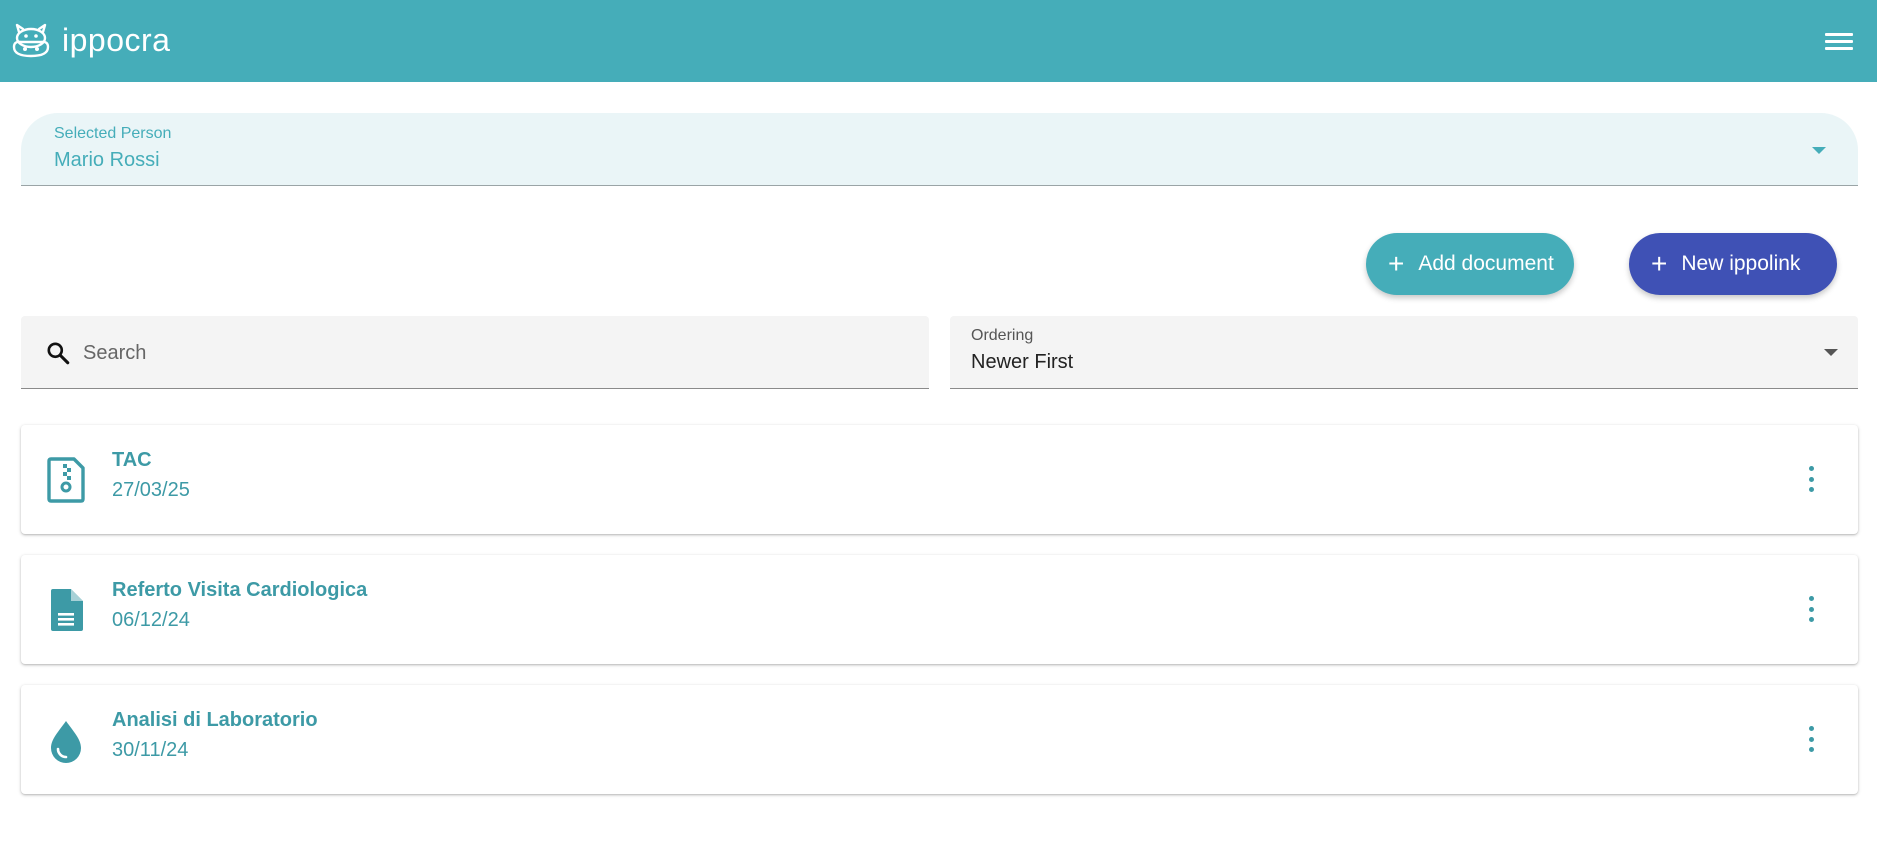 Image resolution: width=1877 pixels, height=846 pixels. I want to click on blood-drop-icon, so click(66, 742).